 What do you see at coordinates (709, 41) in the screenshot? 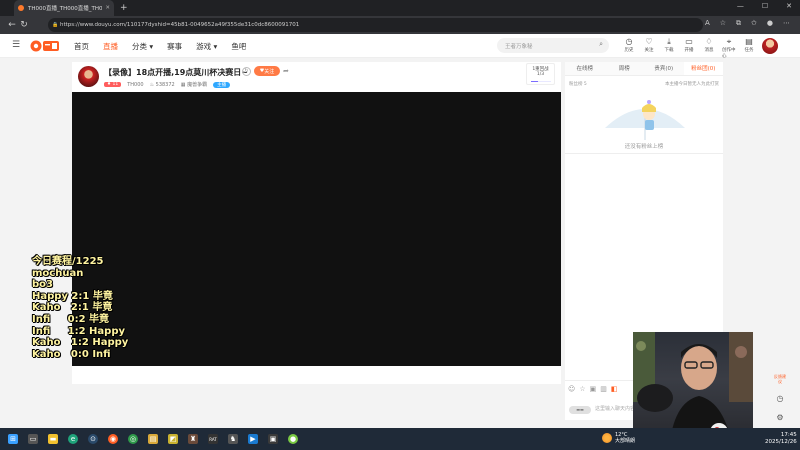
I see `bell-icon: ♢` at bounding box center [709, 41].